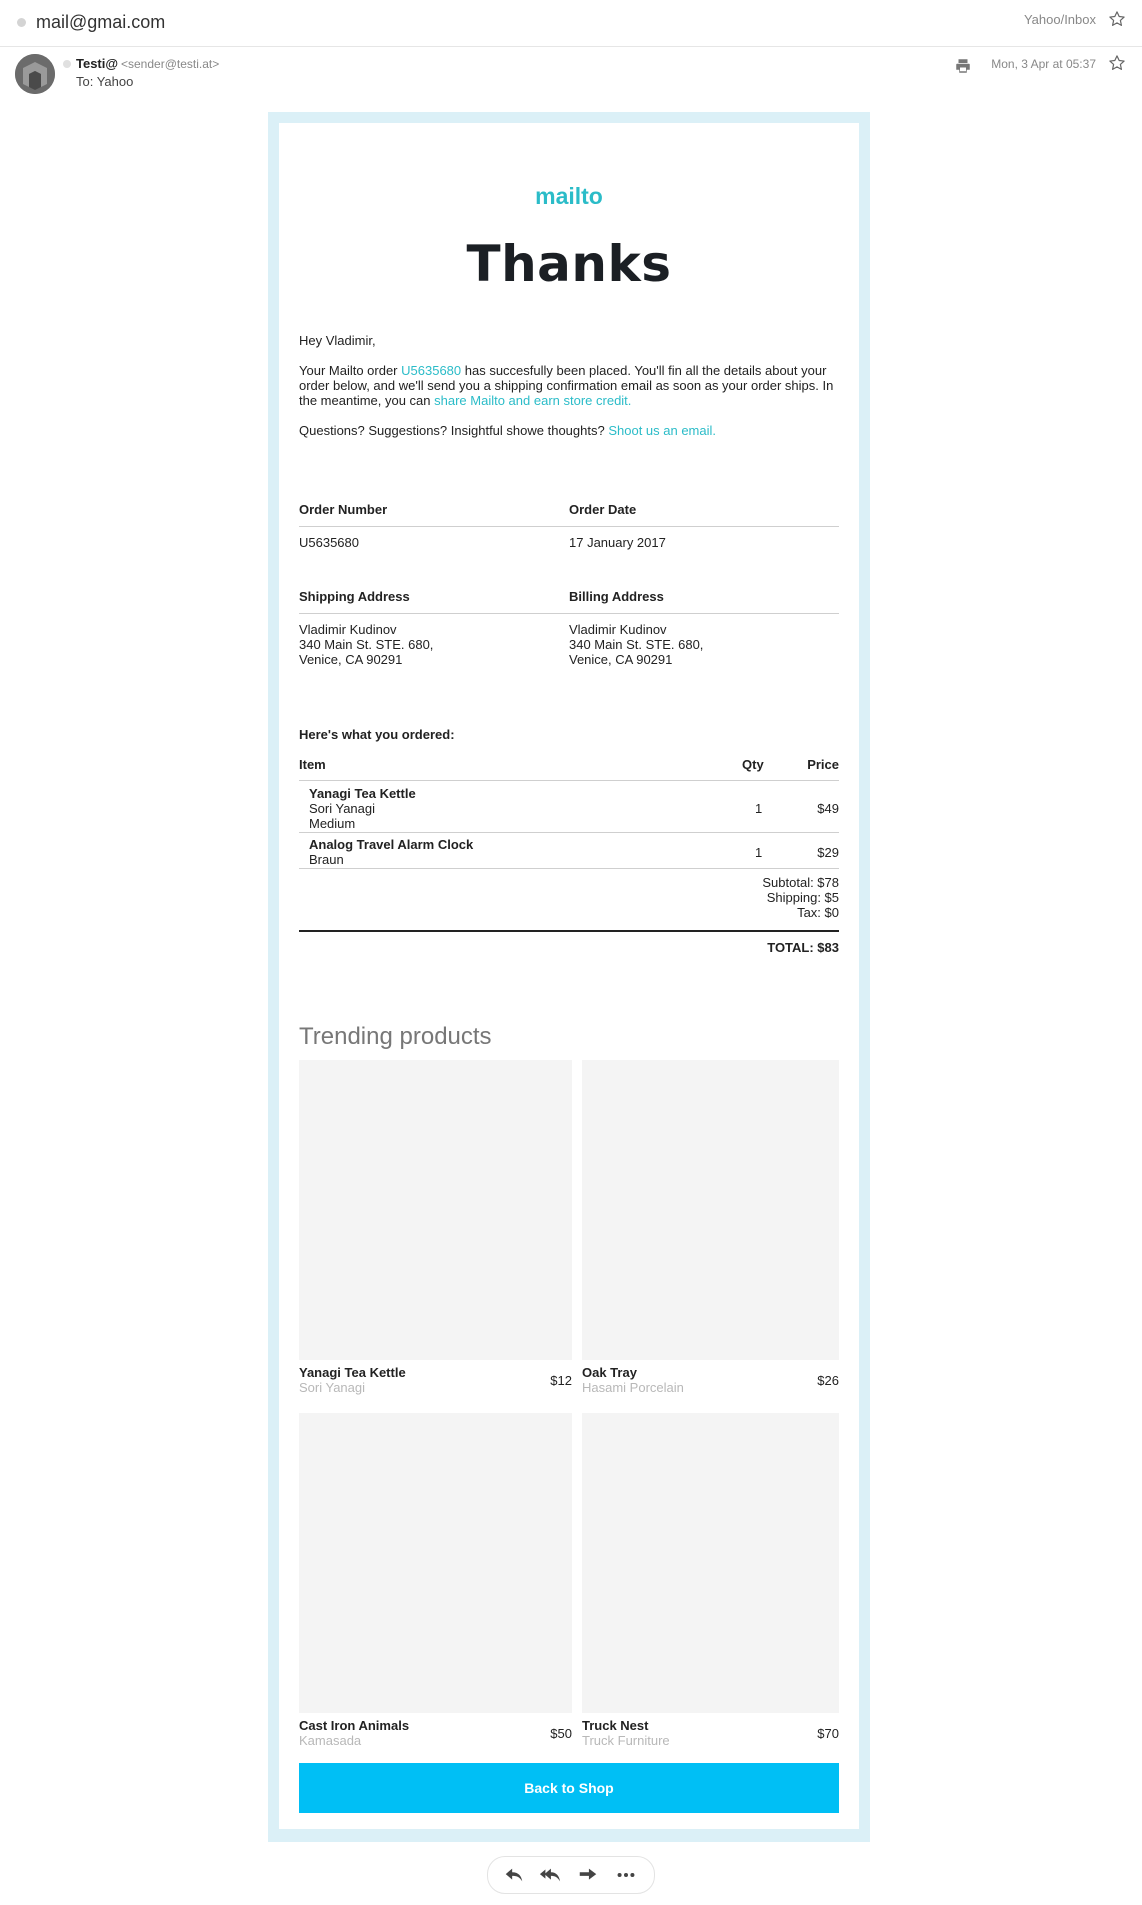 The image size is (1142, 1905). I want to click on item-price: $49, so click(828, 808).